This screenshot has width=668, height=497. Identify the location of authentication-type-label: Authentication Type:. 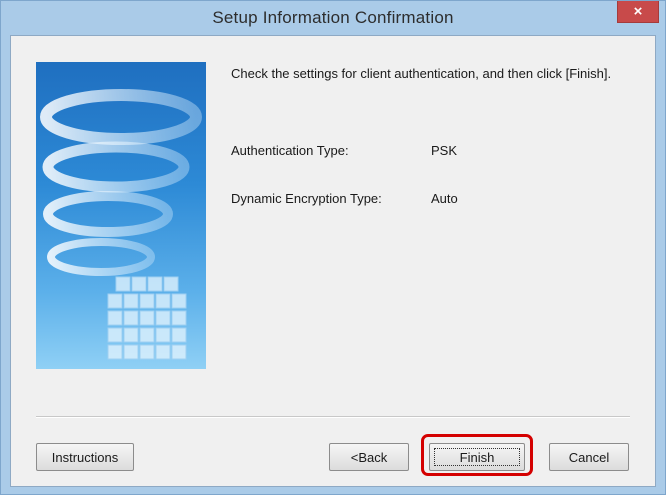
(290, 150).